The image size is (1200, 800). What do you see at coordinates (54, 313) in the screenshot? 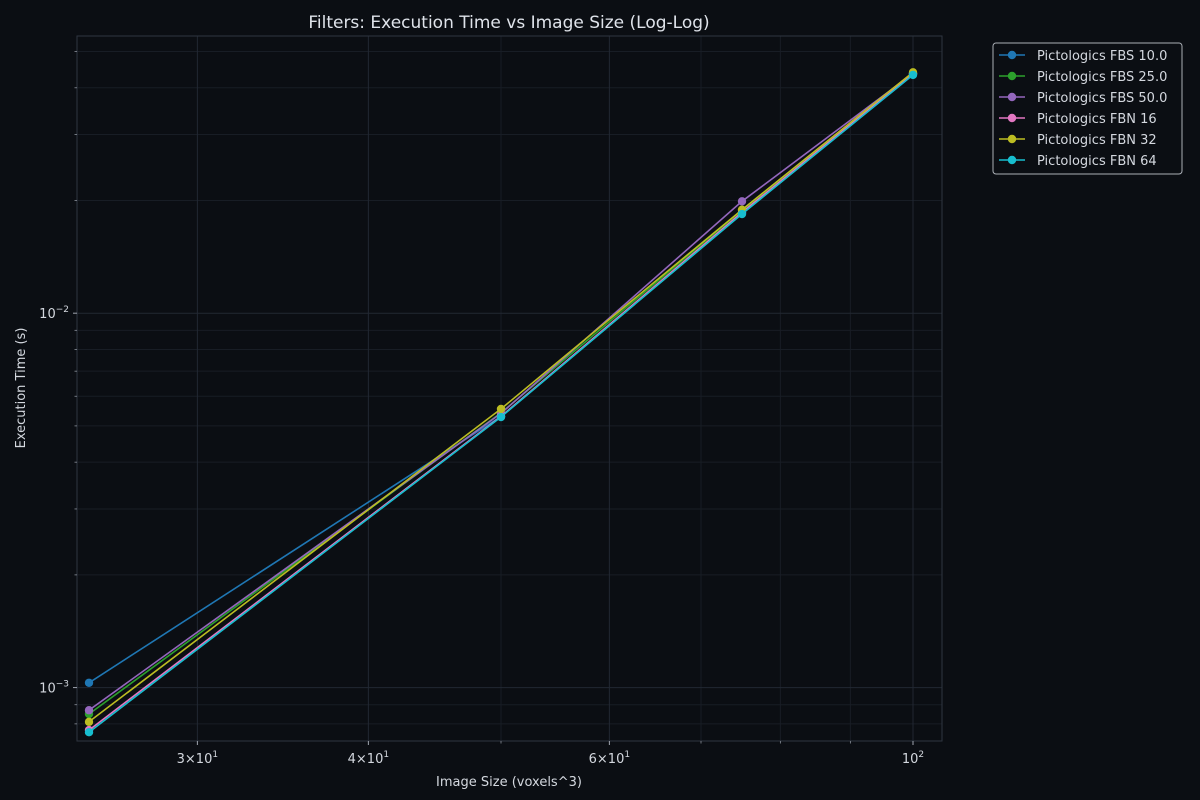
I see `y-tick-label: 10−2` at bounding box center [54, 313].